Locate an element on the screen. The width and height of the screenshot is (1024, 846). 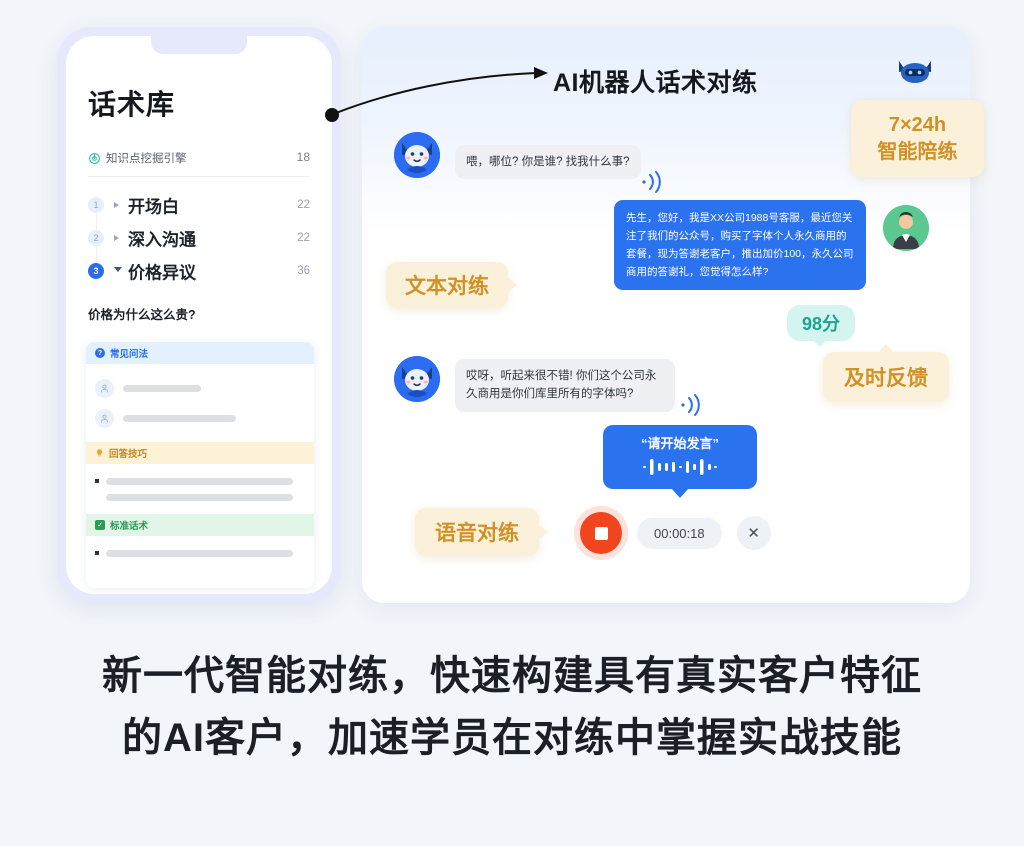
header-divider is located at coordinates (199, 176).